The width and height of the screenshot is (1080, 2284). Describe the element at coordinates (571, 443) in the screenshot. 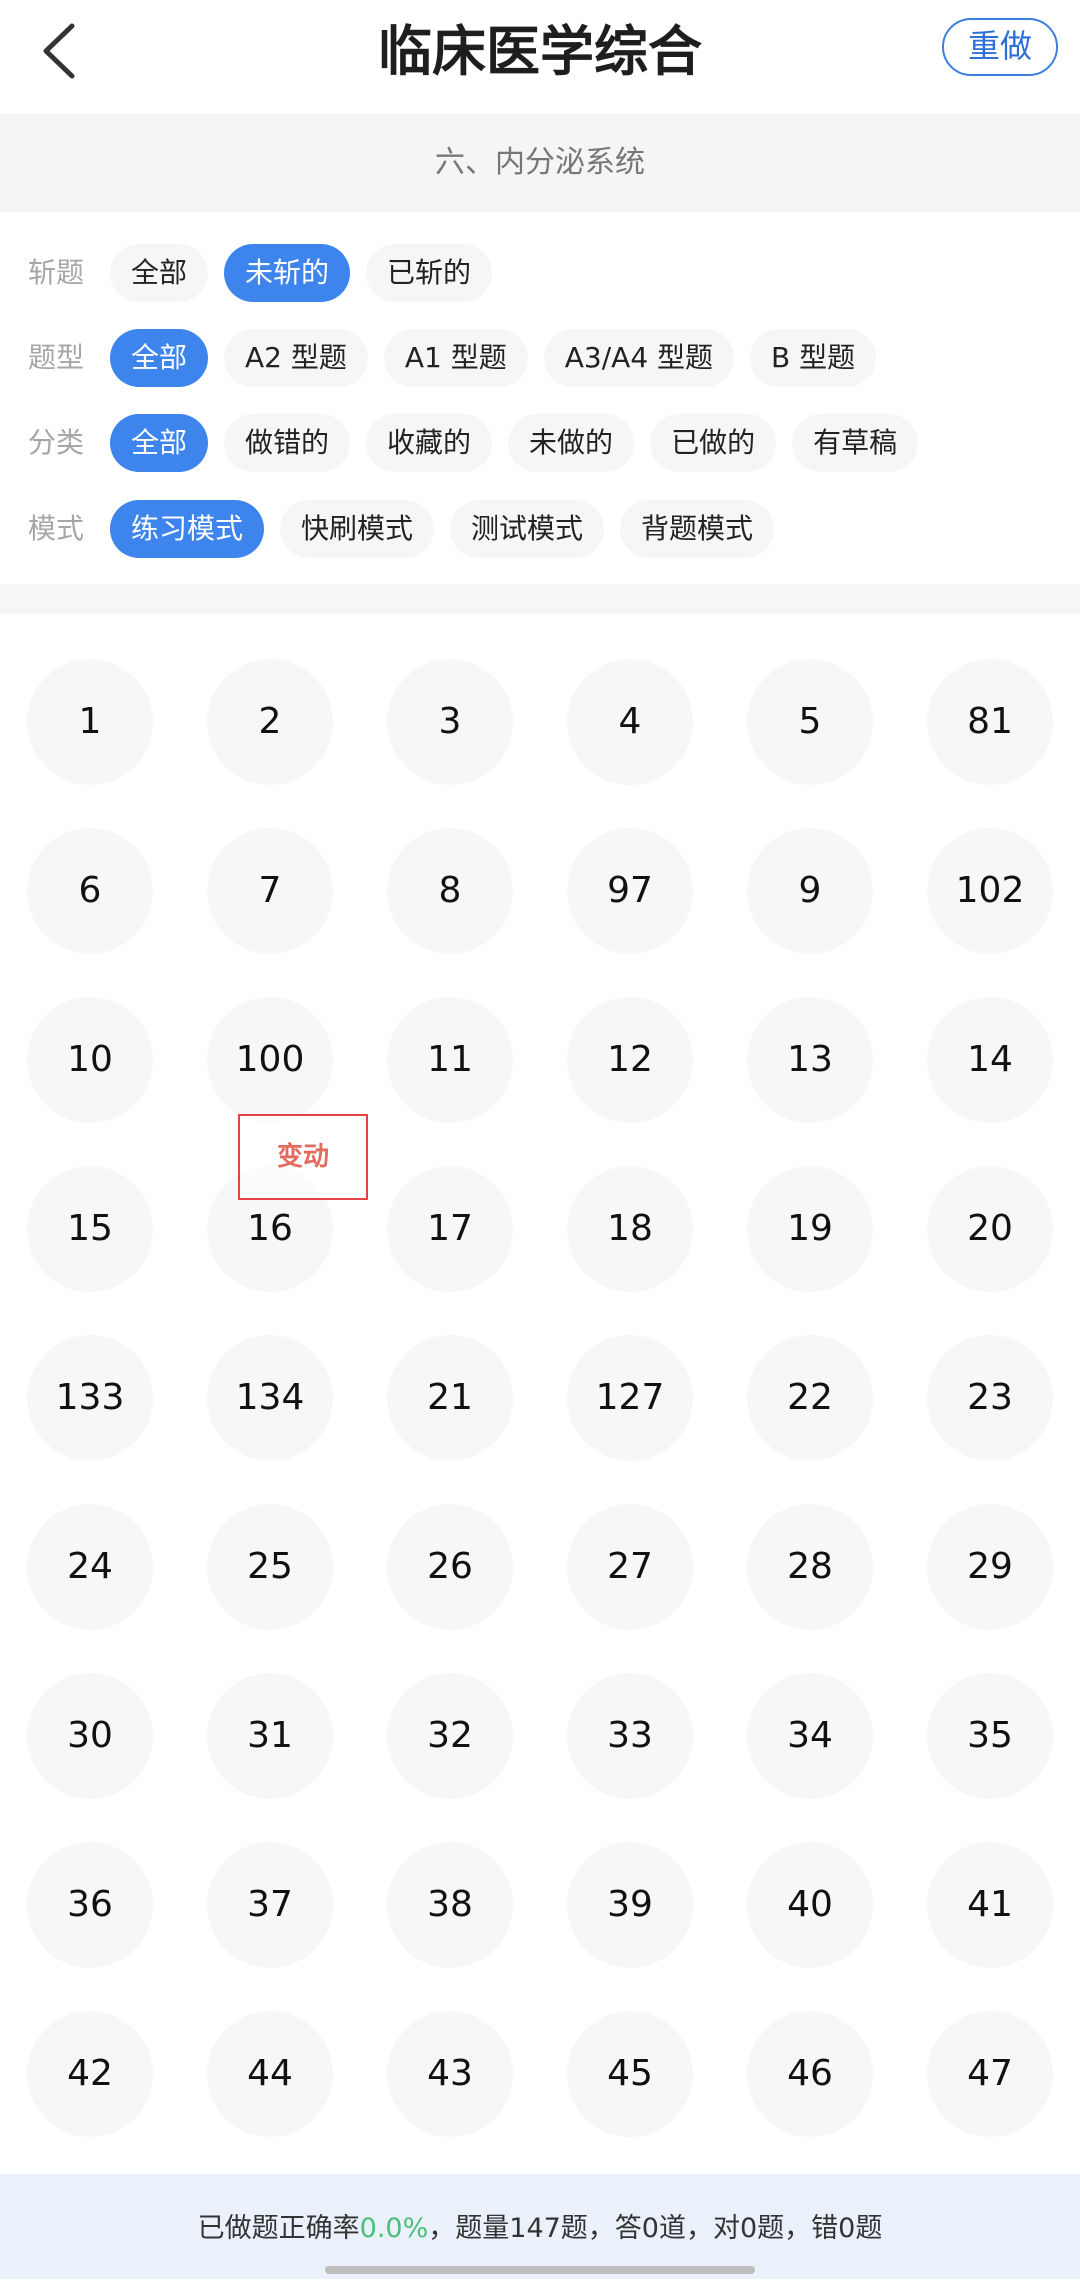

I see `filter-chip: 未做的` at that location.